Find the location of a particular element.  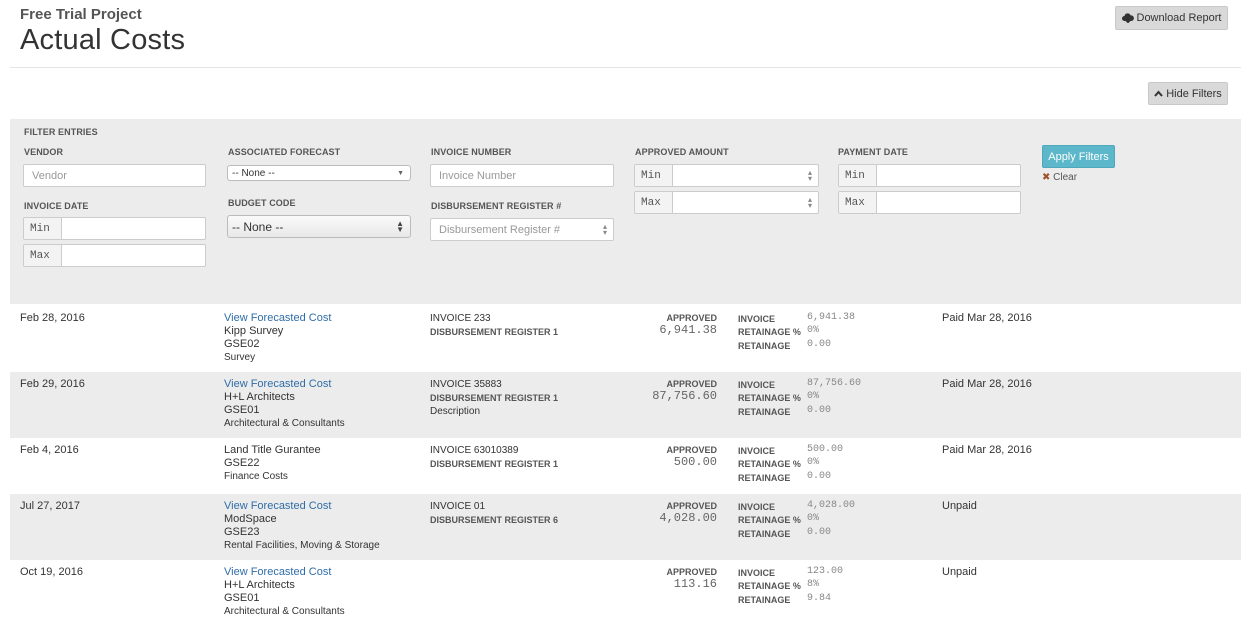

invoice-date: Feb 4, 2016 is located at coordinates (49, 450).